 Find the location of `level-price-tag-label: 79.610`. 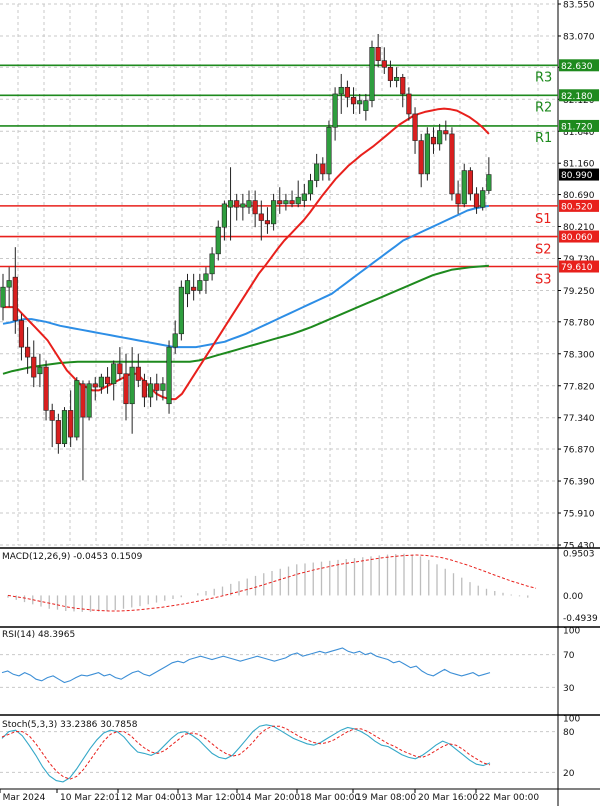

level-price-tag-label: 79.610 is located at coordinates (577, 268).